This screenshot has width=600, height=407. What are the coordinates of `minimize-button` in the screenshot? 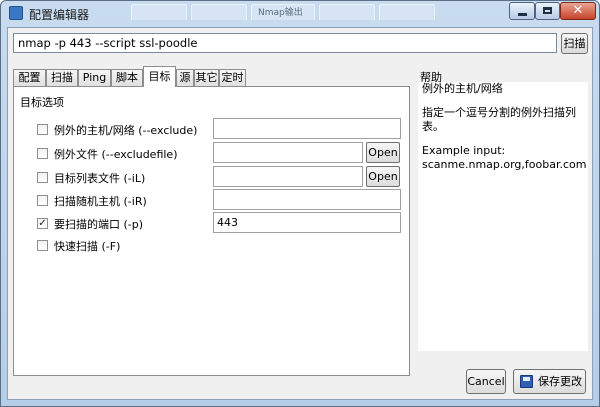 It's located at (522, 11).